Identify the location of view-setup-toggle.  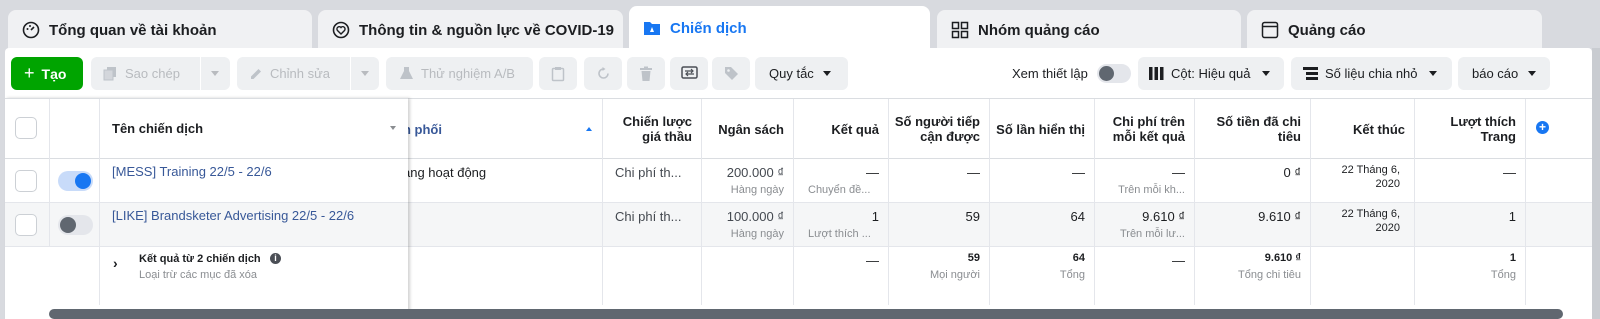
(1114, 73).